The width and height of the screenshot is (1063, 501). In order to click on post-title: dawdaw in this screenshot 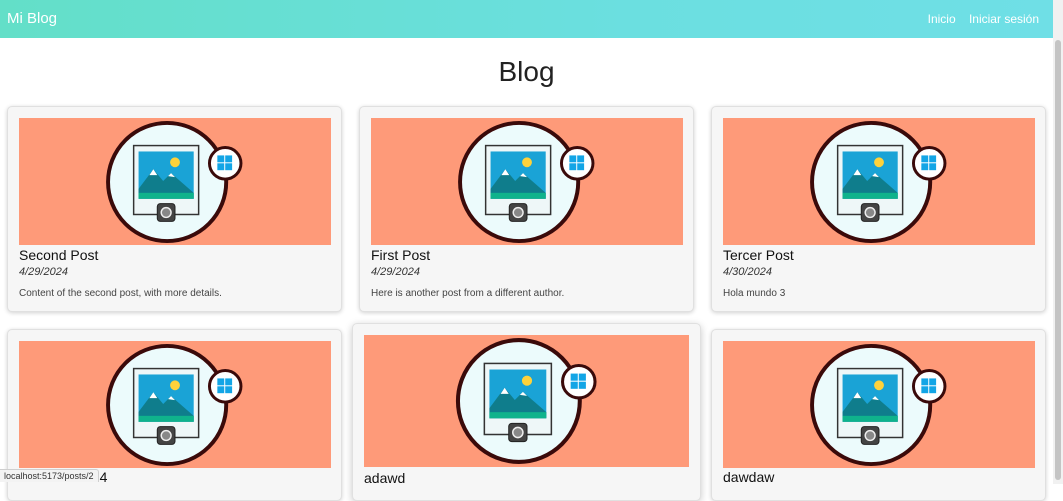, I will do `click(748, 477)`.